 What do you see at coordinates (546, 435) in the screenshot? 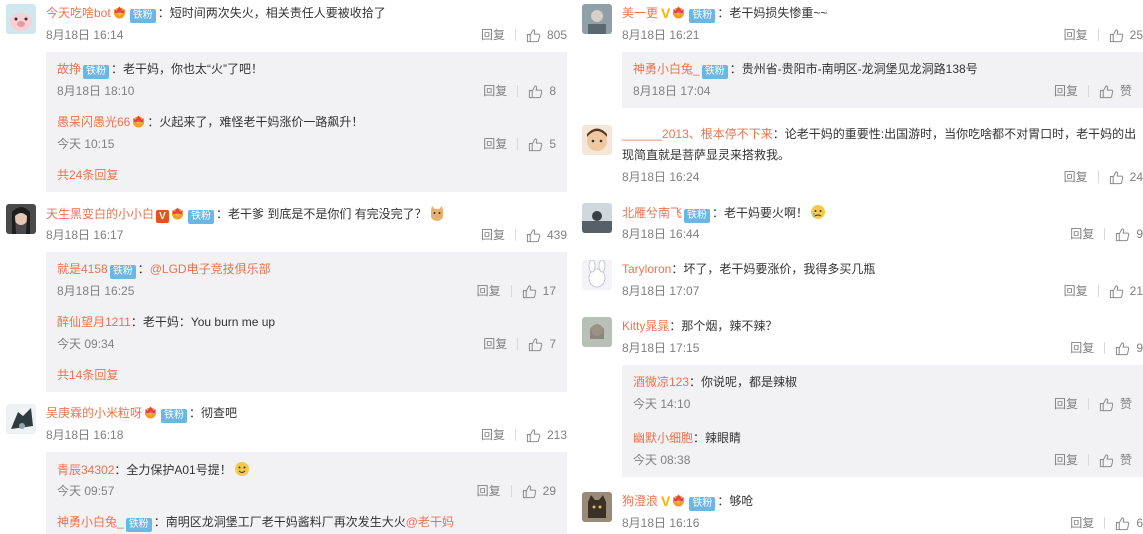
I see `like-button: 213` at bounding box center [546, 435].